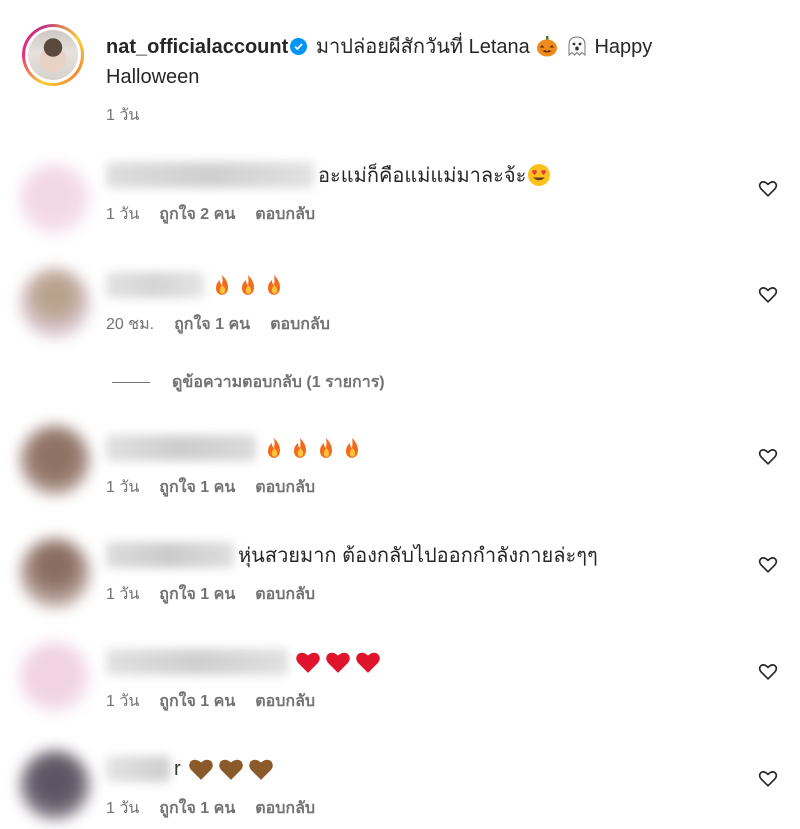 This screenshot has width=800, height=829. I want to click on comment-text: อะแม่ก็คือแม่แม่มาละจ้ะ, so click(422, 176).